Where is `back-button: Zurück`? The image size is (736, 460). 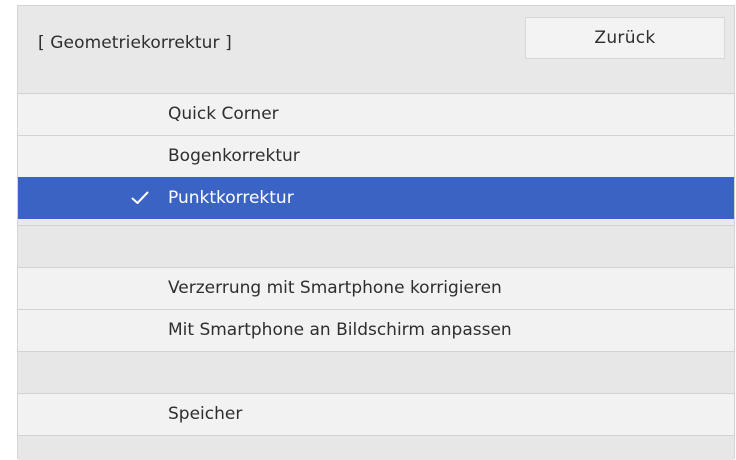 back-button: Zurück is located at coordinates (625, 38).